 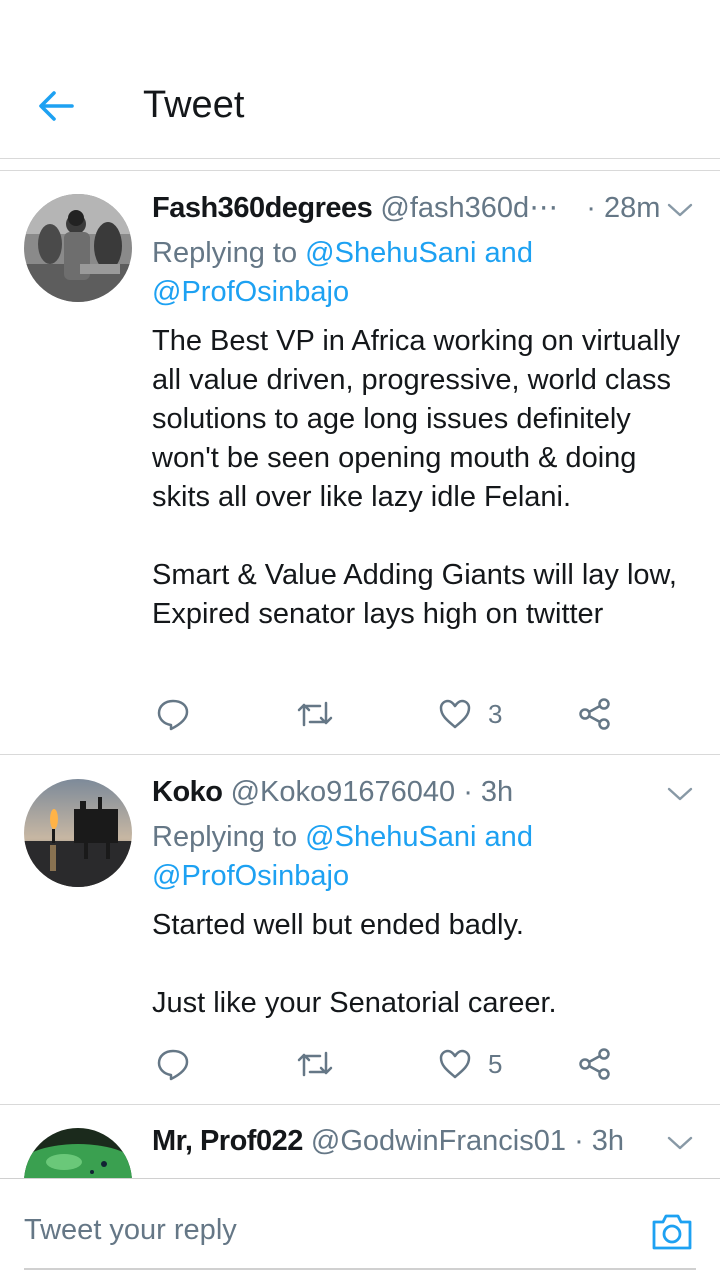 What do you see at coordinates (262, 208) in the screenshot?
I see `display-name: Fash360degrees` at bounding box center [262, 208].